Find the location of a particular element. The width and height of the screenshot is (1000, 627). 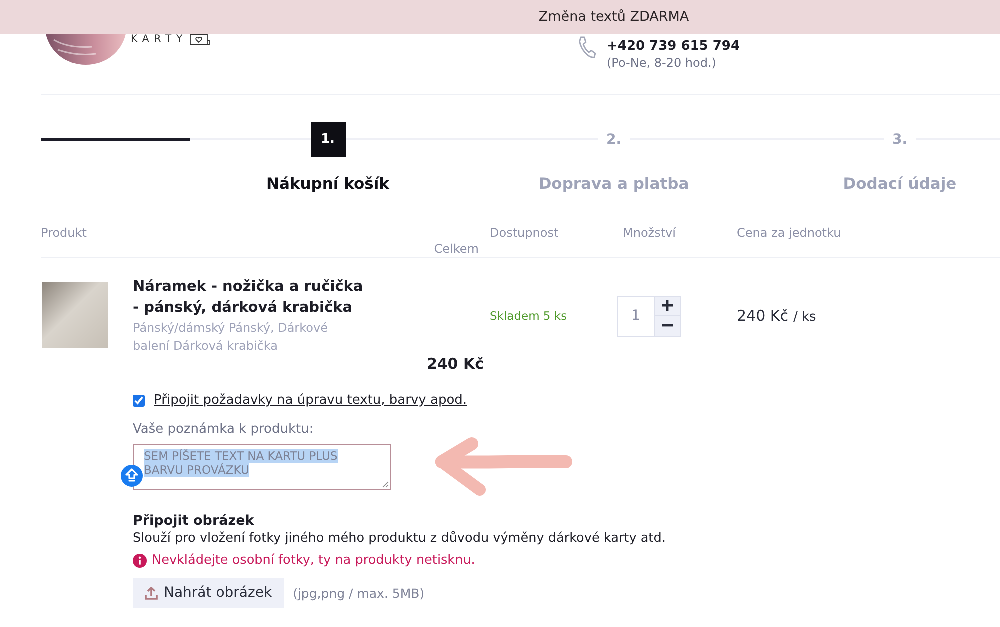

price-unit: / ks is located at coordinates (804, 317).